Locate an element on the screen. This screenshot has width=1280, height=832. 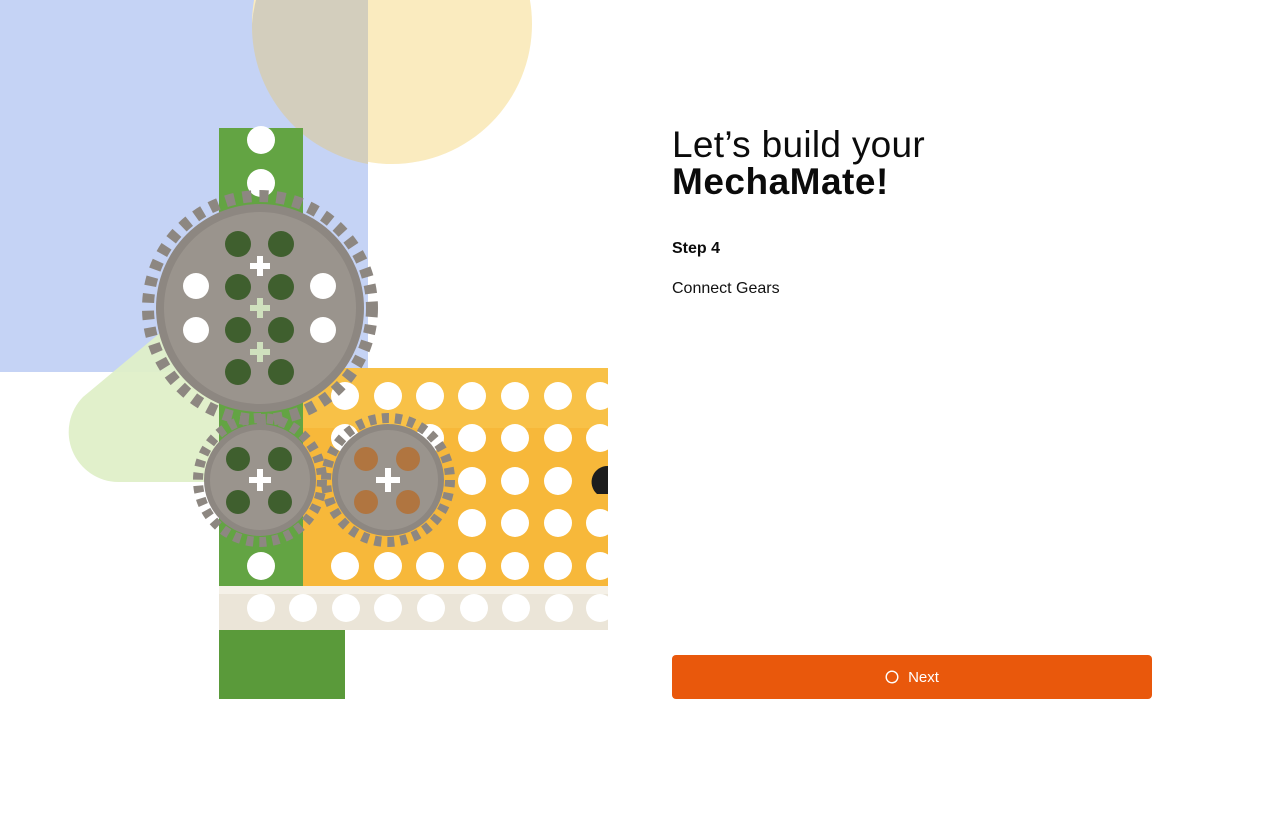
white-brick is located at coordinates (416, 608).